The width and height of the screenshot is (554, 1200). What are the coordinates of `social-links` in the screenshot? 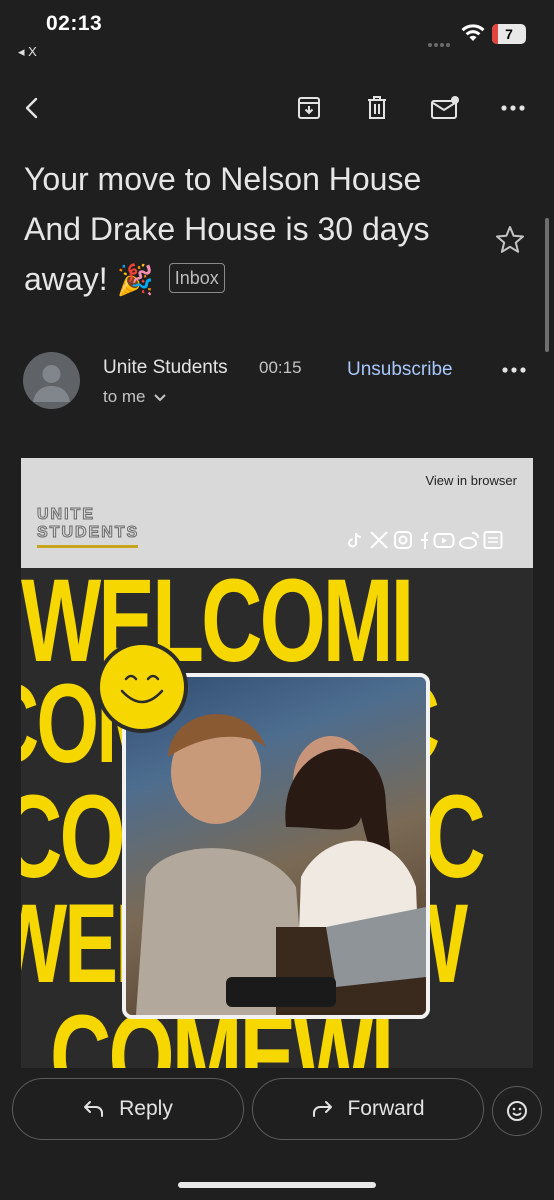 It's located at (424, 540).